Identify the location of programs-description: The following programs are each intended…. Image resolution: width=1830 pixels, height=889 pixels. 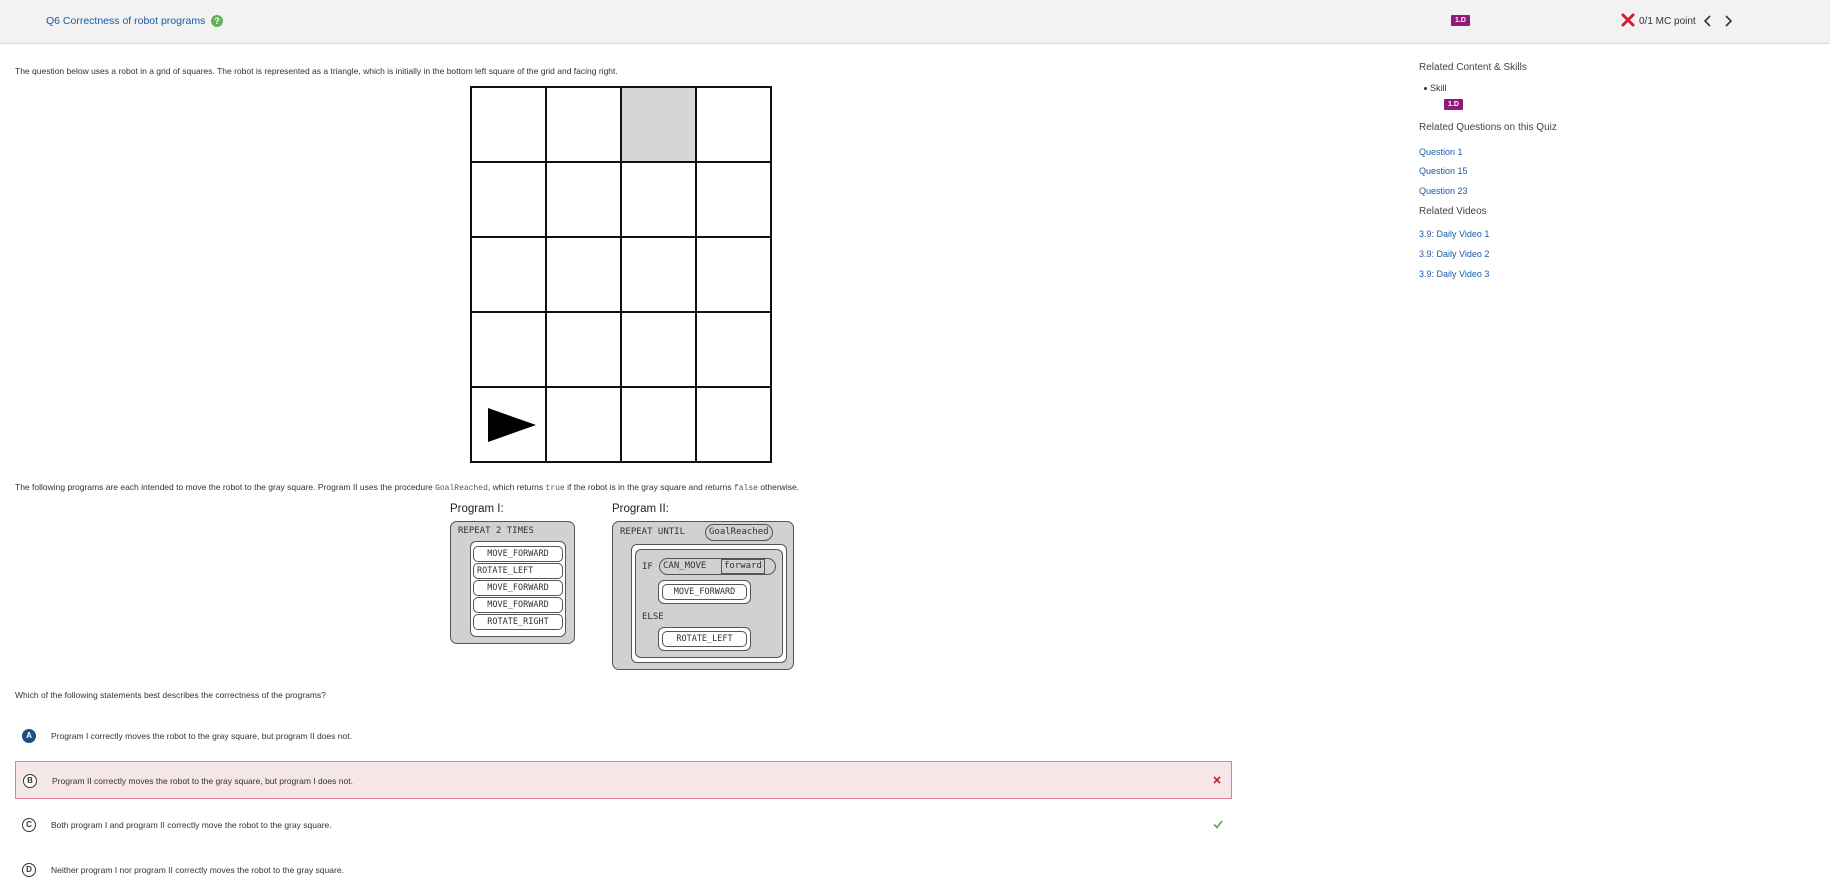
(407, 487).